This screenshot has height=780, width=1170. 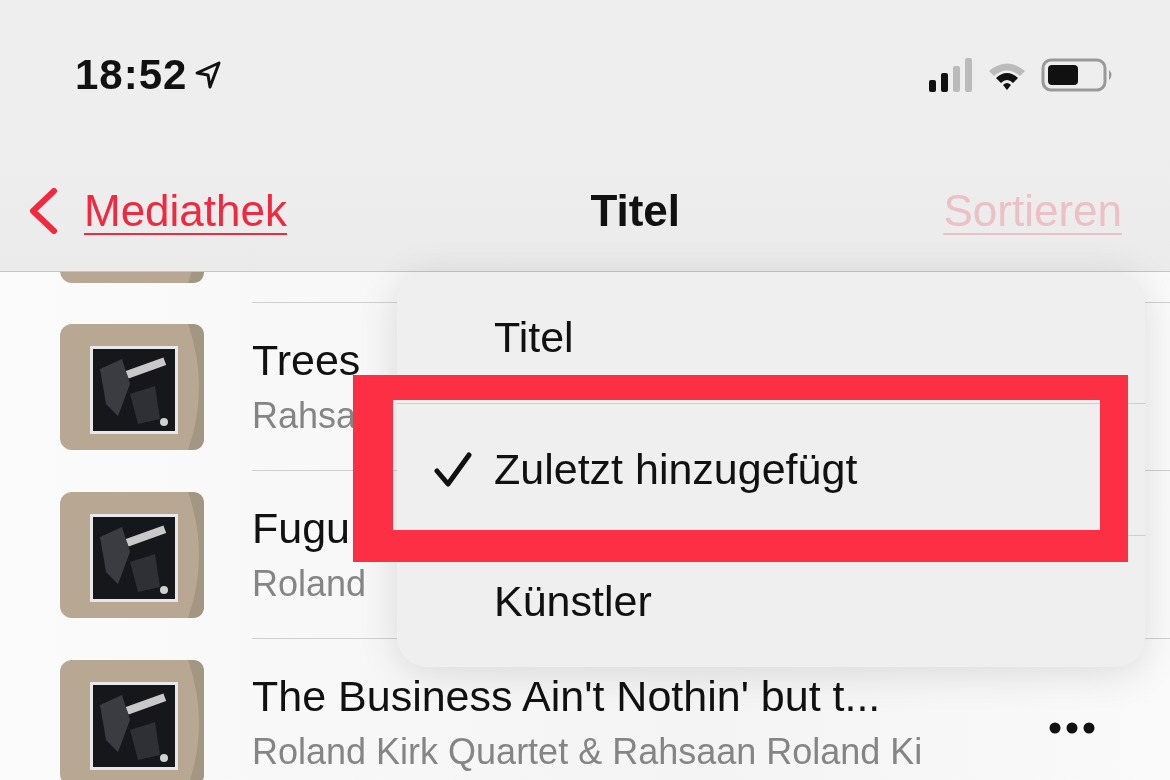 What do you see at coordinates (587, 752) in the screenshot?
I see `song-artist: Roland Kirk Quartet & Rahsaan Roland Ki` at bounding box center [587, 752].